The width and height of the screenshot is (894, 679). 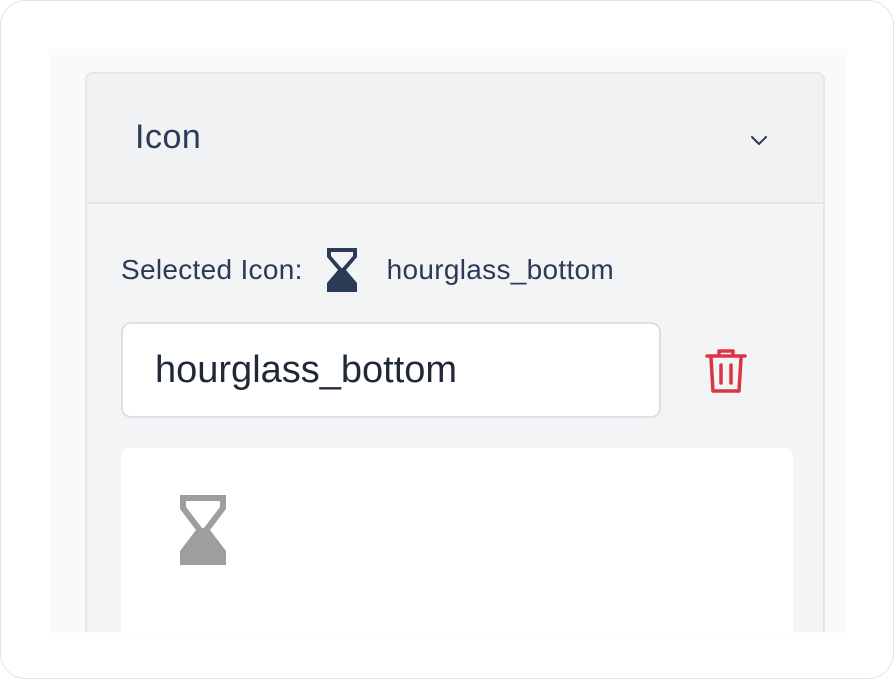 I want to click on trash-icon, so click(x=726, y=371).